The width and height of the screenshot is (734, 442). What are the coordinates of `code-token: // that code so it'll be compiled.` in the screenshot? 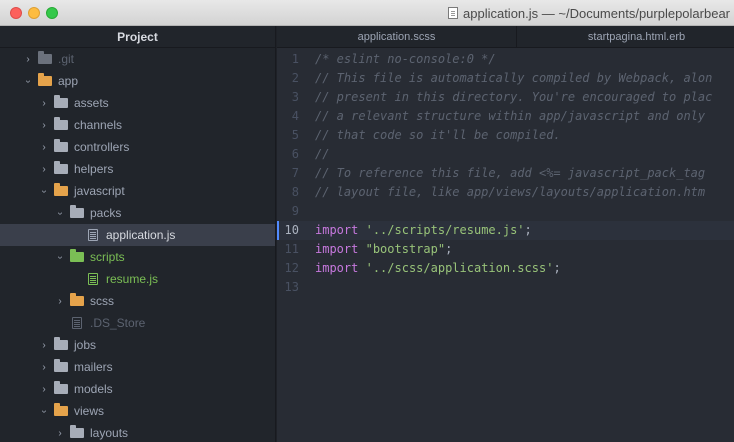 It's located at (438, 135).